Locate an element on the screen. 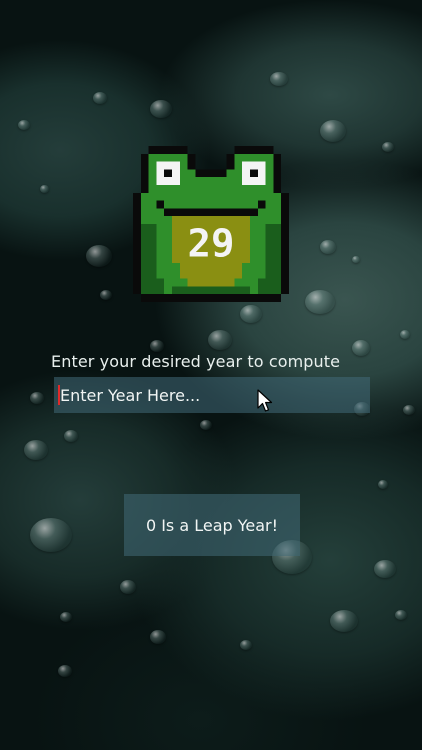 Image resolution: width=422 pixels, height=750 pixels. year-input is located at coordinates (212, 395).